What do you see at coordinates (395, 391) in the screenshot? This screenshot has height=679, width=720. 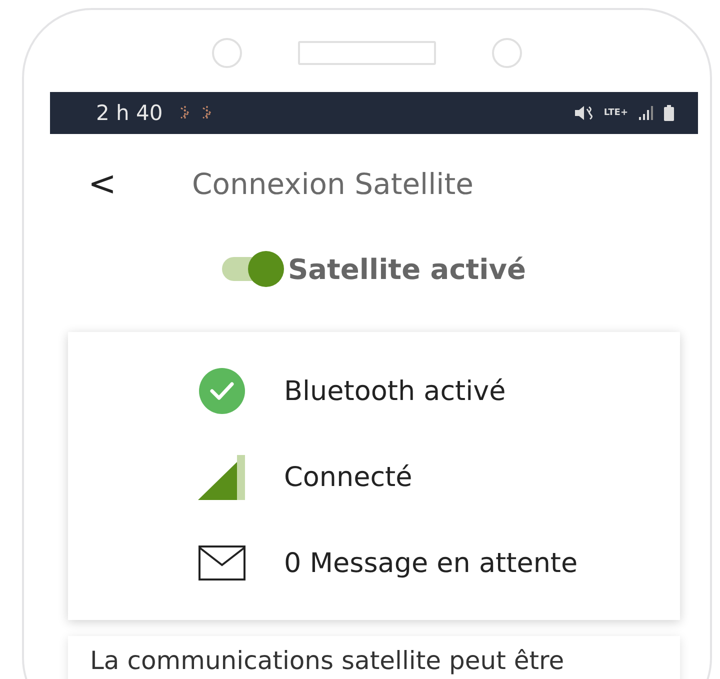 I see `status-label: Bluetooth activé` at bounding box center [395, 391].